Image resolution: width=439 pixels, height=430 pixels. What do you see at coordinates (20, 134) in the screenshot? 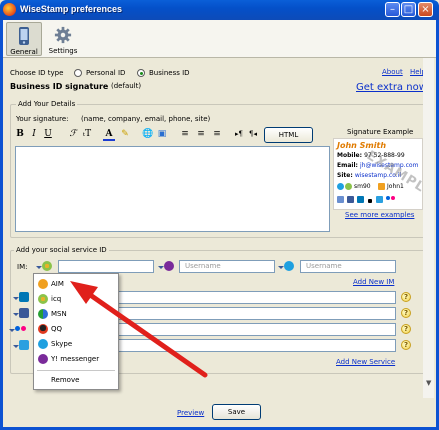
I see `bold-button: B` at bounding box center [20, 134].